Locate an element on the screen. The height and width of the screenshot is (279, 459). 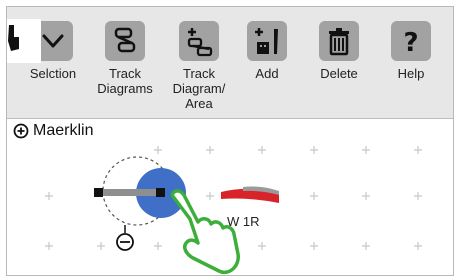
help-tool: ? Help is located at coordinates (411, 51).